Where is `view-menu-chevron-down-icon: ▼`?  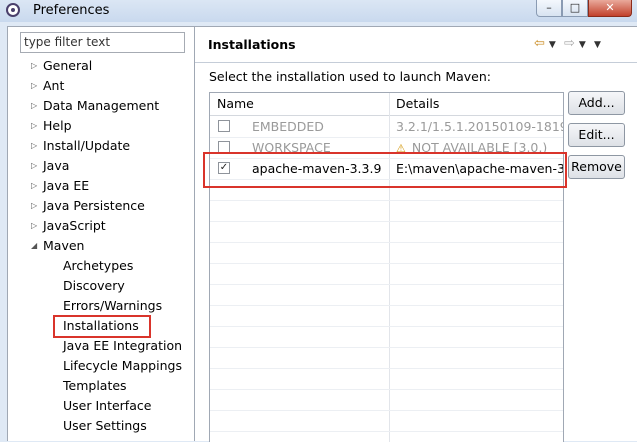
view-menu-chevron-down-icon: ▼ is located at coordinates (597, 45).